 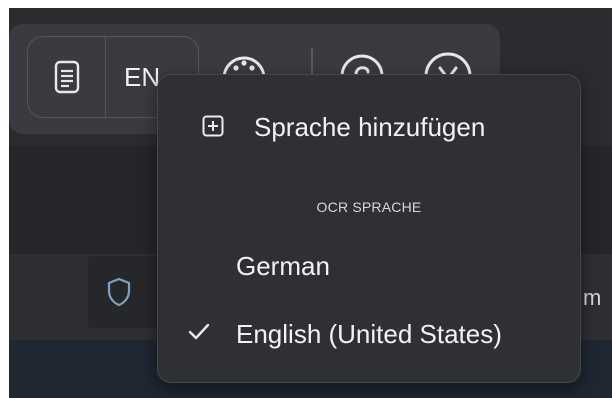 What do you see at coordinates (199, 331) in the screenshot?
I see `checkmark-icon` at bounding box center [199, 331].